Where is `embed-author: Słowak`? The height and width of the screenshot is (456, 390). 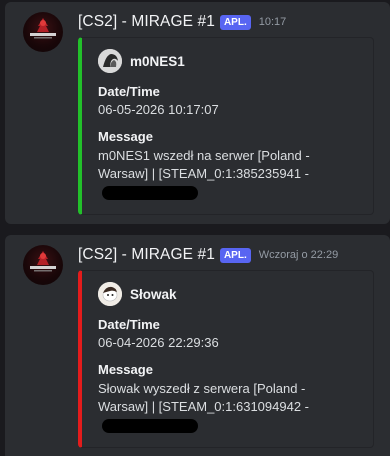 embed-author: Słowak is located at coordinates (137, 294).